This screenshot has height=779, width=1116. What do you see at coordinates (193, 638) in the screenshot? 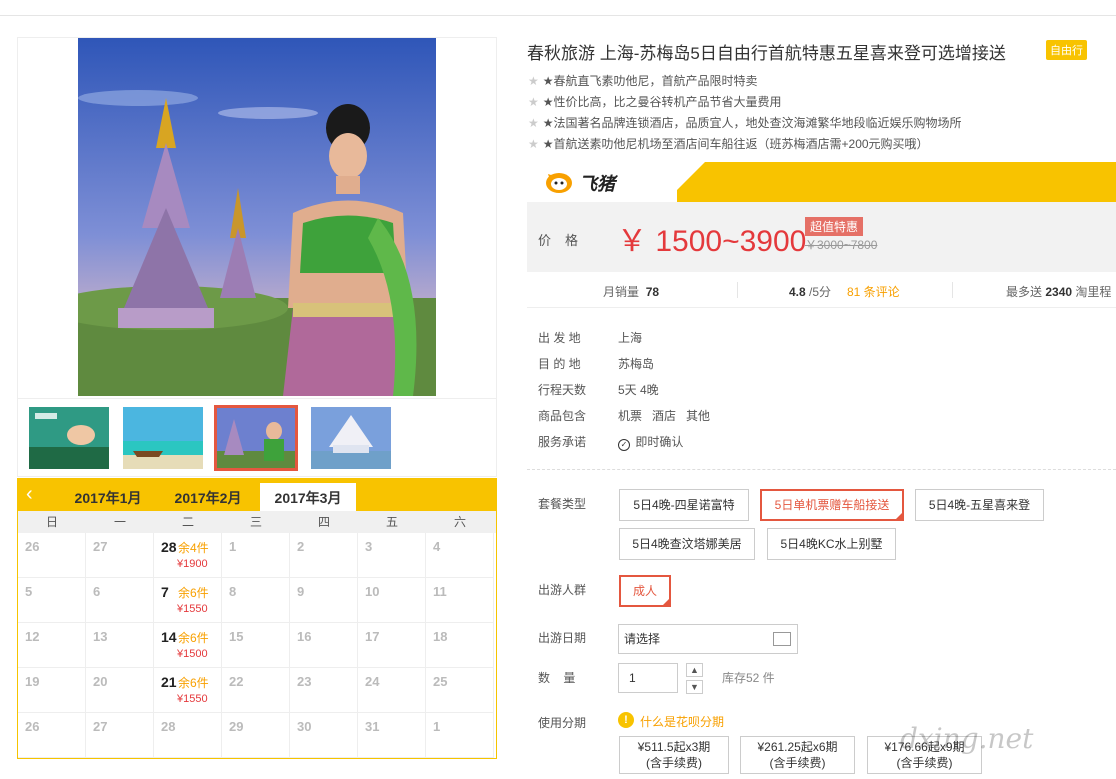
I see `day-stock: 余6件` at bounding box center [193, 638].